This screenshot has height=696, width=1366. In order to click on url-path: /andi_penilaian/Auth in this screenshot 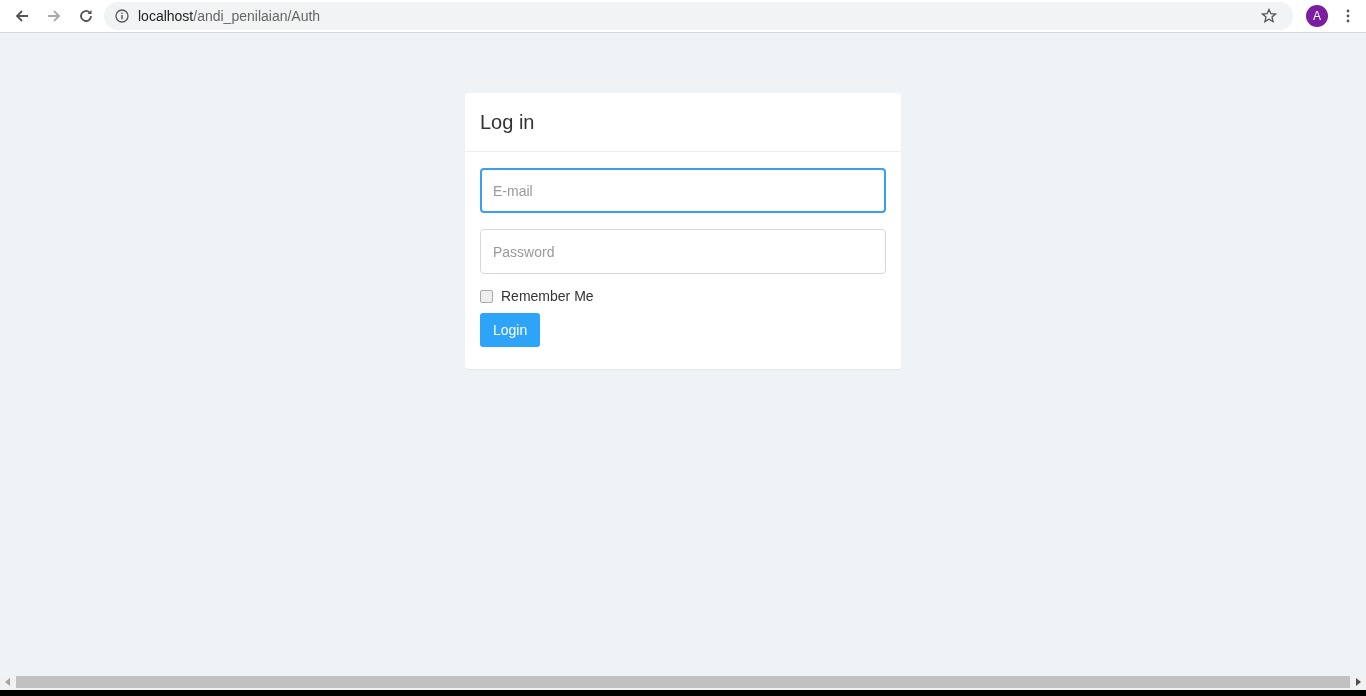, I will do `click(257, 16)`.